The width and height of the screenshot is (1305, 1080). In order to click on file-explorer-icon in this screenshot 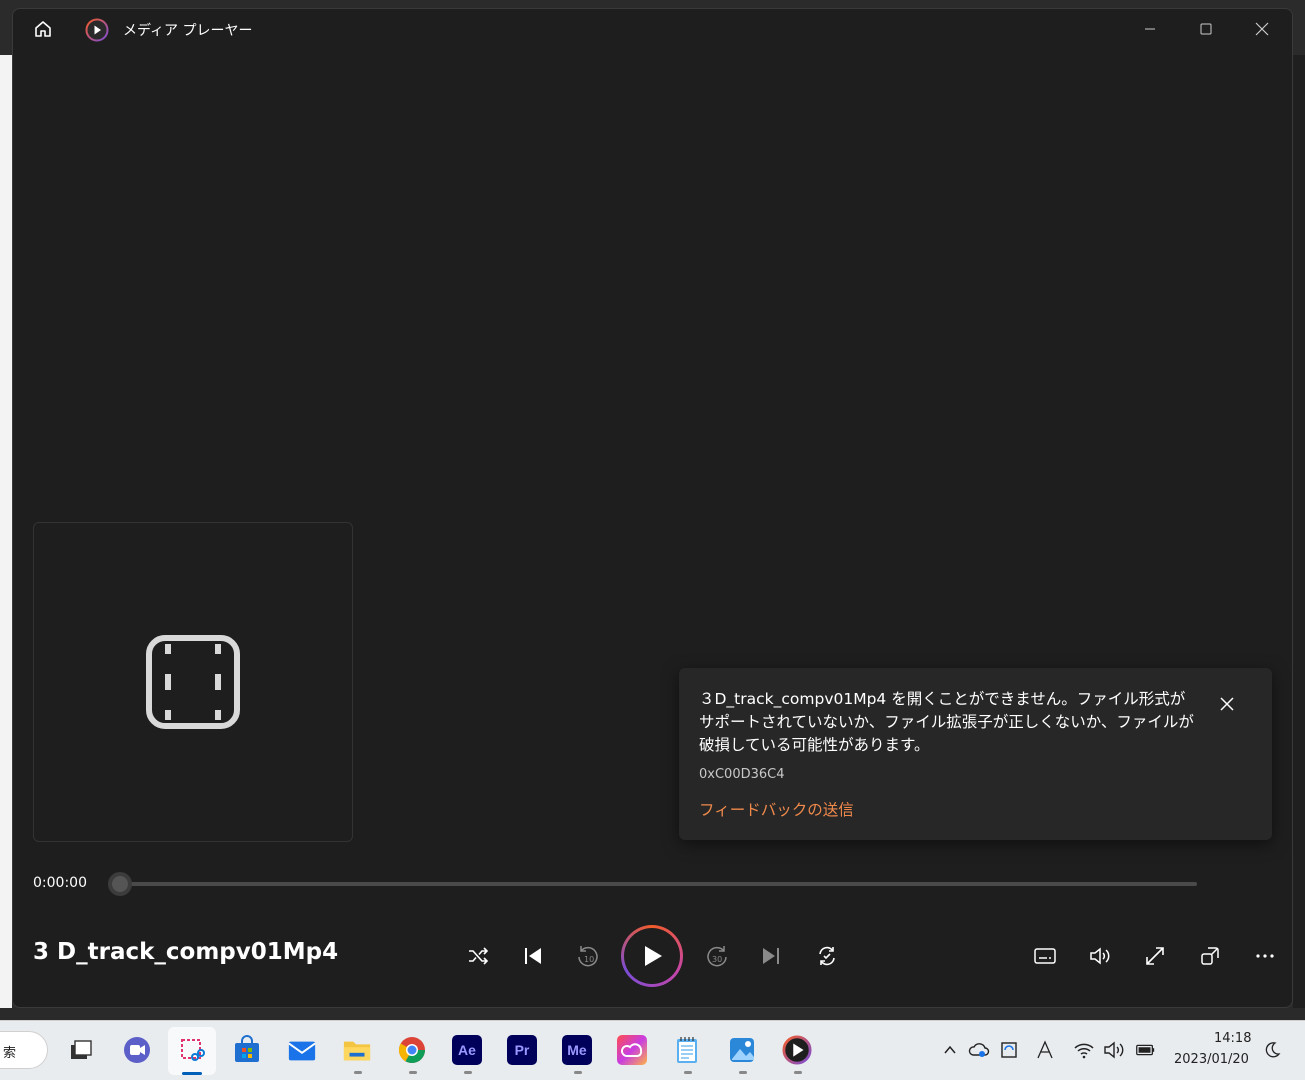, I will do `click(357, 1050)`.